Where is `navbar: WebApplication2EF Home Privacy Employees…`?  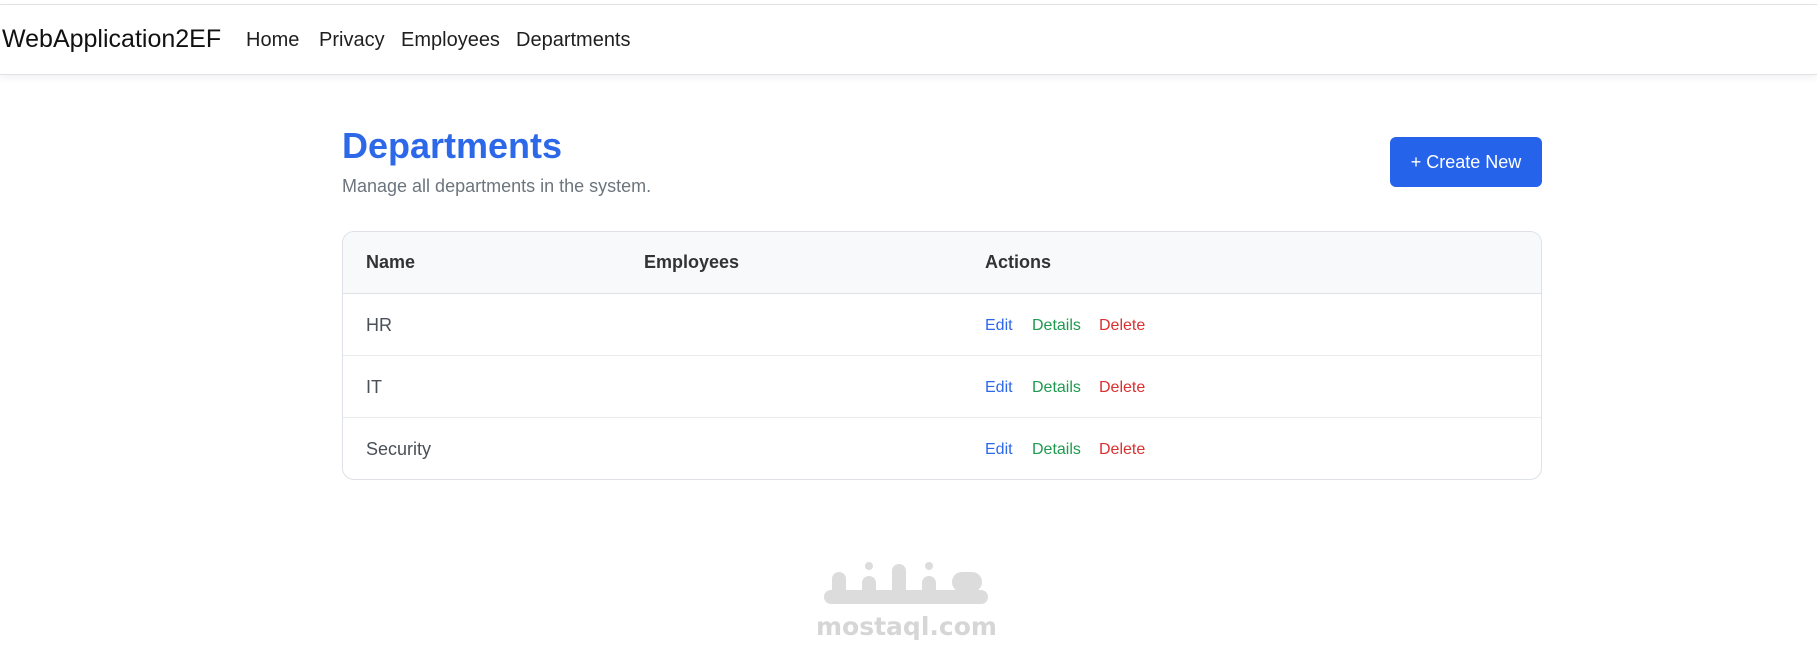 navbar: WebApplication2EF Home Privacy Employees… is located at coordinates (908, 40).